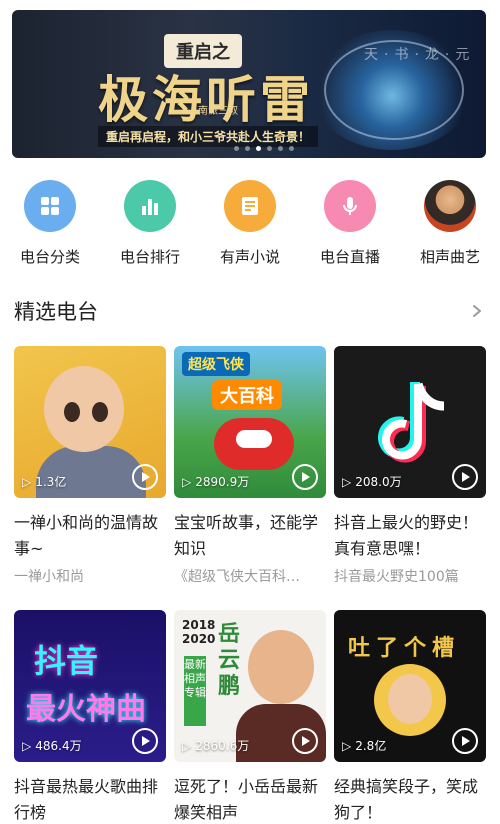 Image resolution: width=500 pixels, height=824 pixels. Describe the element at coordinates (406, 799) in the screenshot. I see `card-title: 经典搞笑段子，笑成狗了！` at that location.